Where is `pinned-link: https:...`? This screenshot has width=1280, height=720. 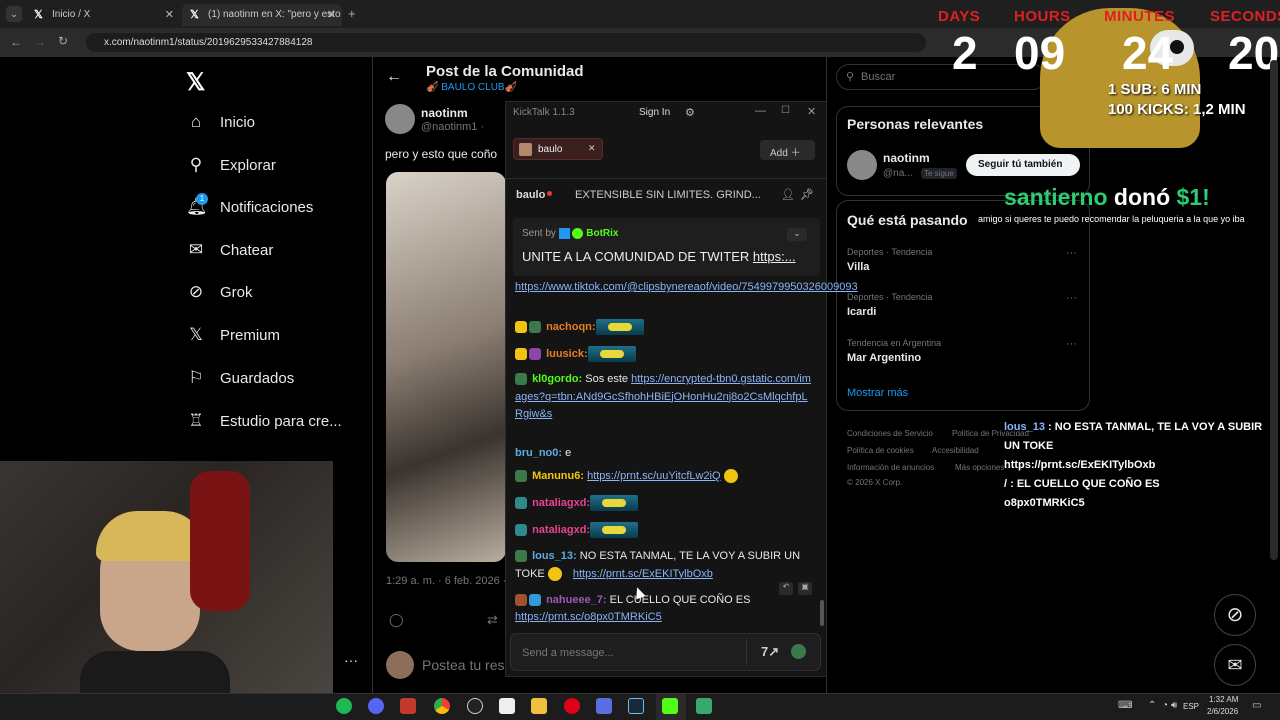 pinned-link: https:... is located at coordinates (774, 256).